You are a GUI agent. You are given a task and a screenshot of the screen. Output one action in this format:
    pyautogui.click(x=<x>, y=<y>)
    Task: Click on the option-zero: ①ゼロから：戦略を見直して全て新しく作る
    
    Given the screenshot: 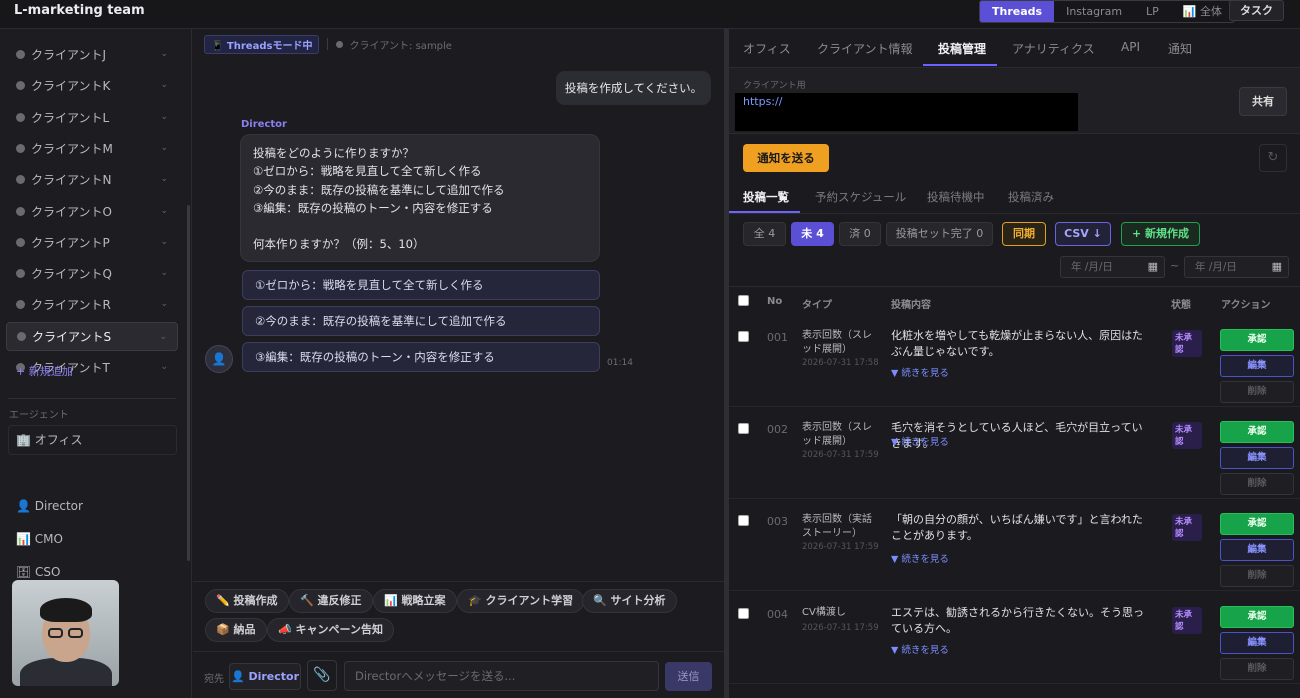 What is the action you would take?
    pyautogui.click(x=421, y=285)
    